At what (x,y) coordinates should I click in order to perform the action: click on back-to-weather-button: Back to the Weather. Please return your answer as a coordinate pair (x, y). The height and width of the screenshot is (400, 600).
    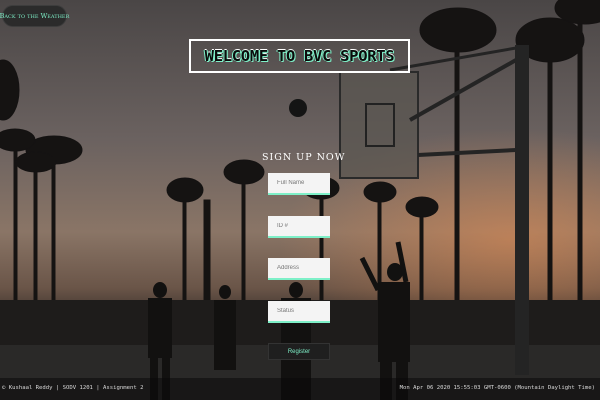
    Looking at the image, I should click on (34, 16).